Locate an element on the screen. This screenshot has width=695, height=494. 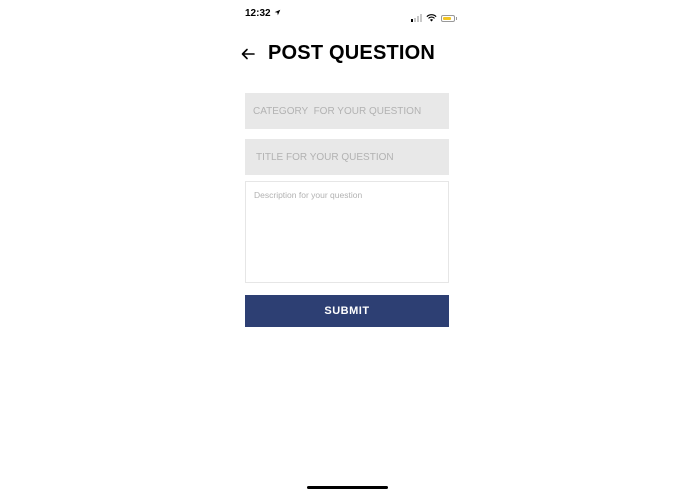
arrow-left-icon is located at coordinates (248, 54).